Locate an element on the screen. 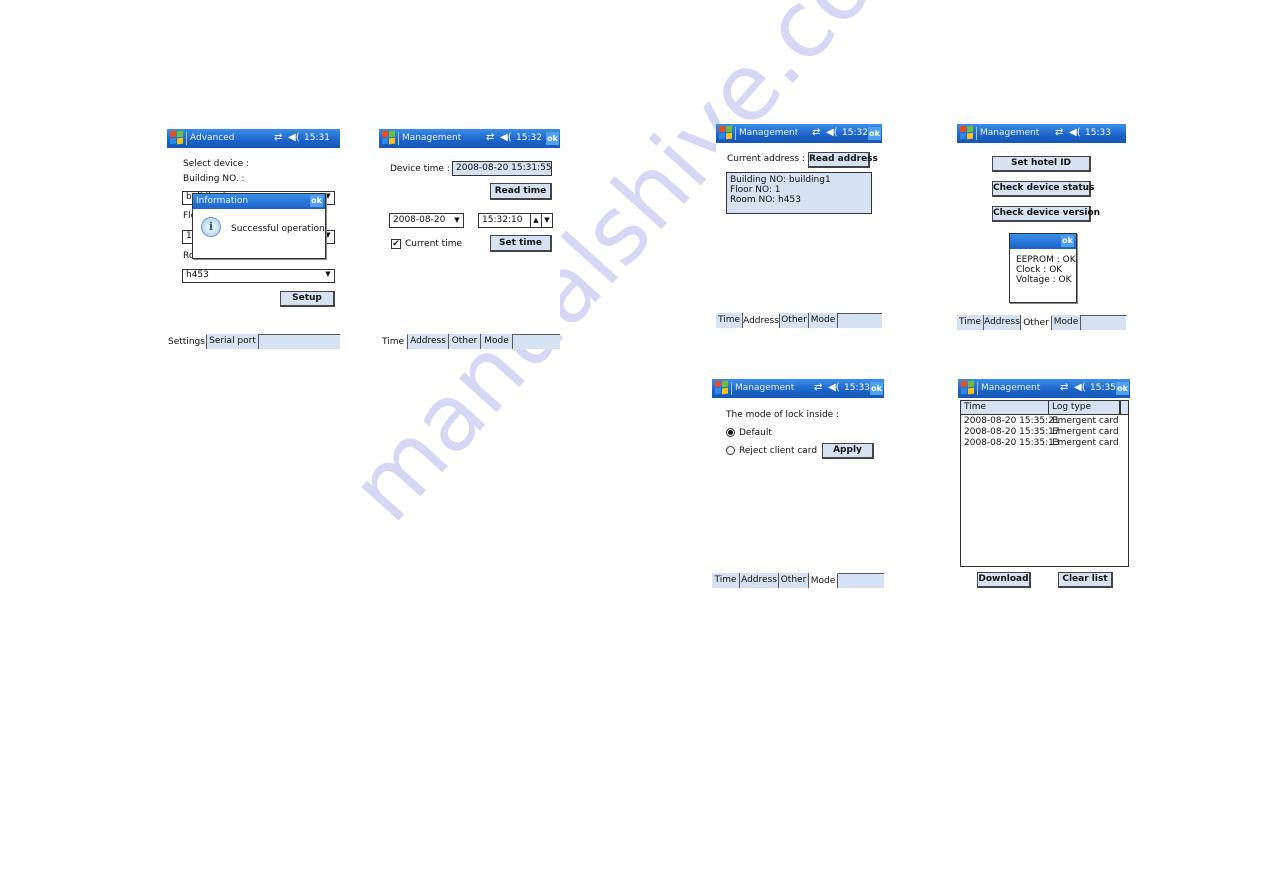  setup-button: Setup is located at coordinates (307, 299).